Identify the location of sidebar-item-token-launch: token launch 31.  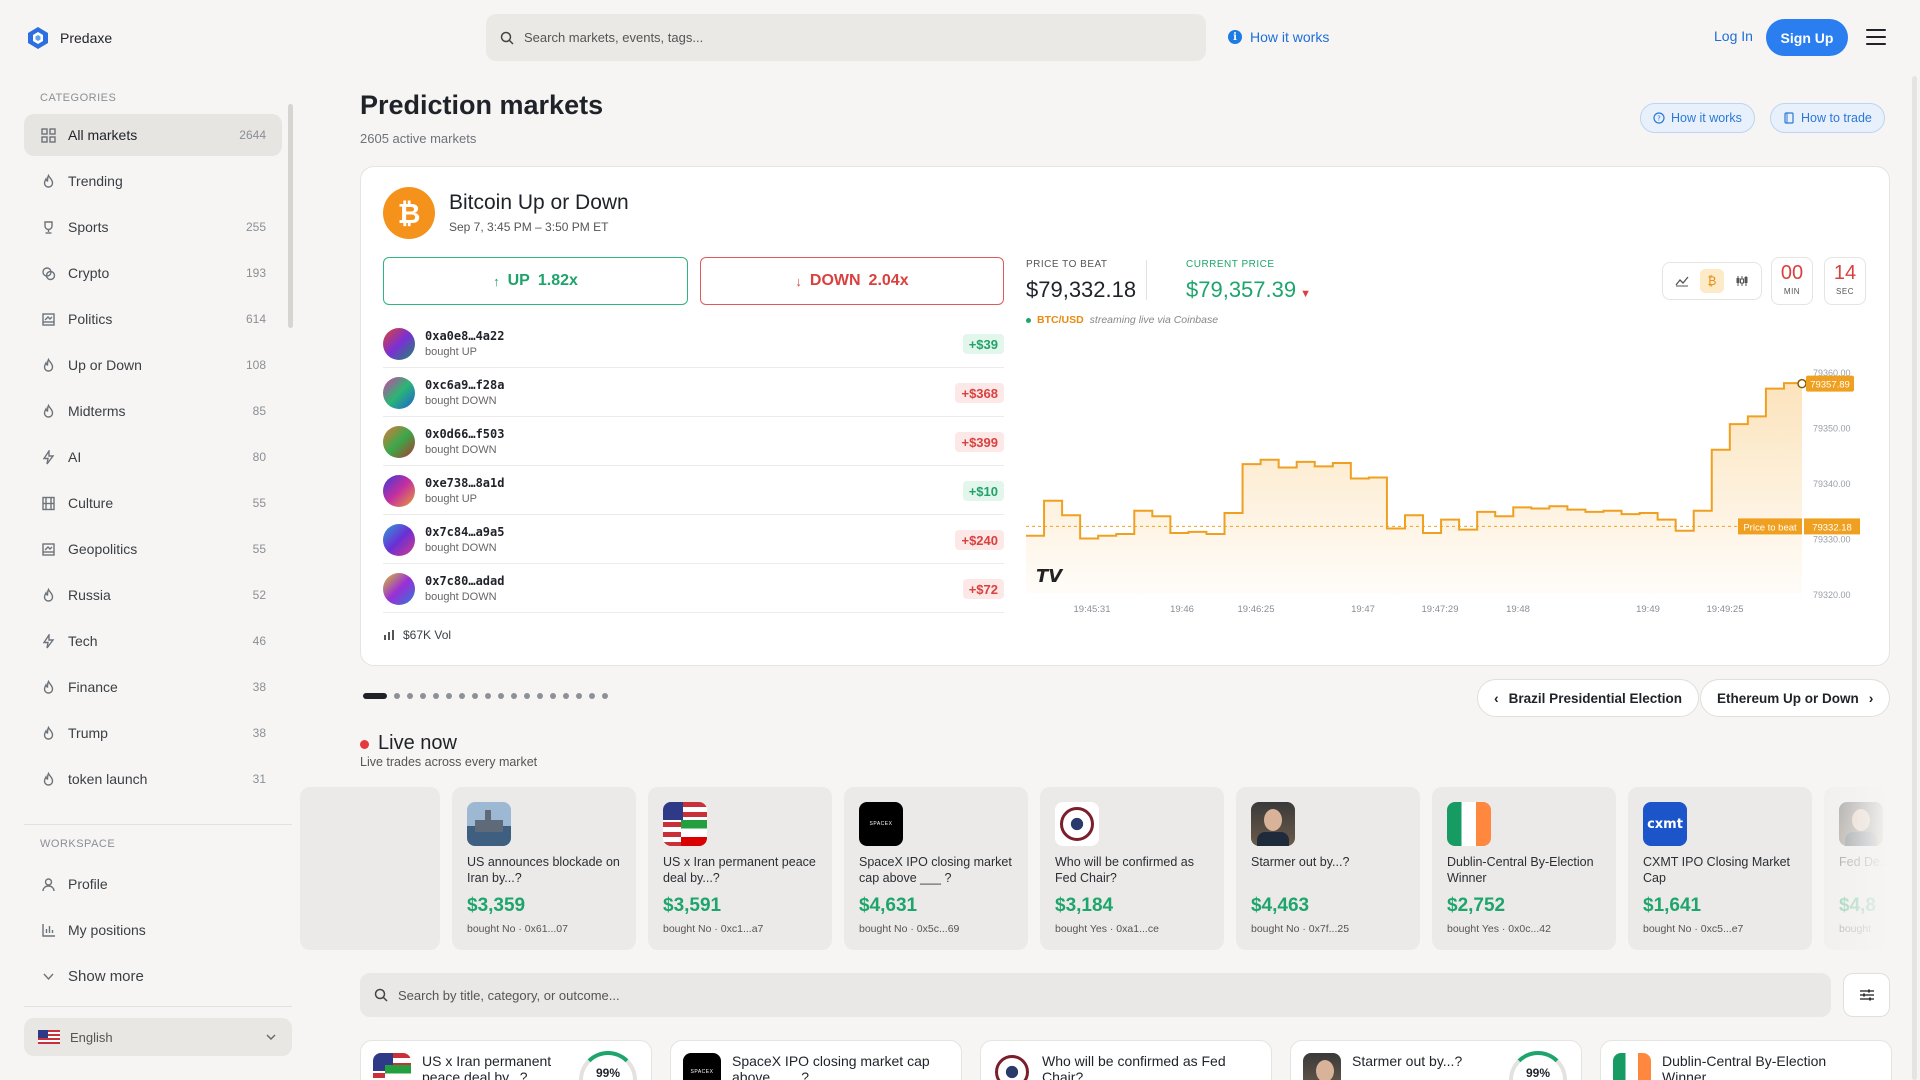
(153, 779).